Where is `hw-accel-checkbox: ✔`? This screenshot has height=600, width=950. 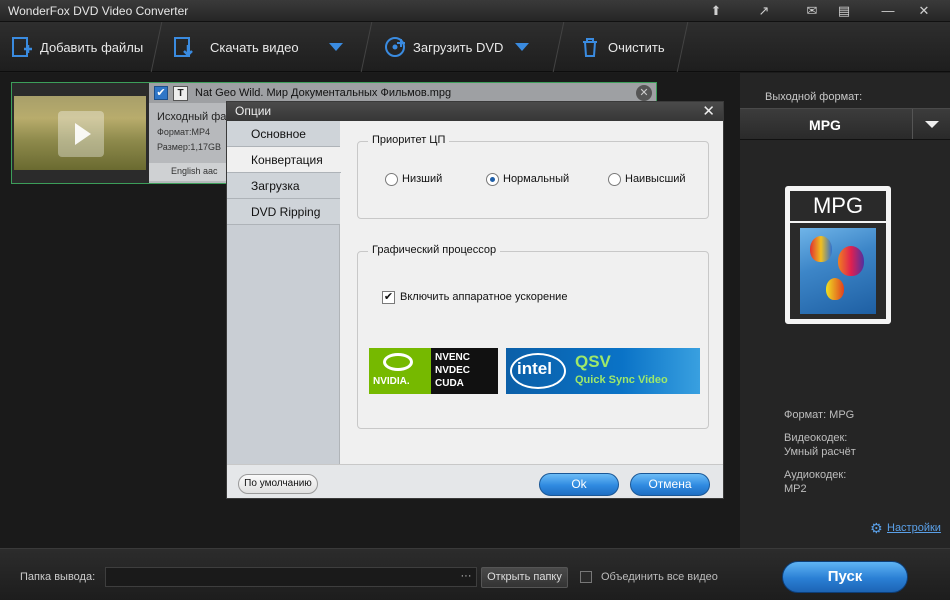
hw-accel-checkbox: ✔ is located at coordinates (388, 297).